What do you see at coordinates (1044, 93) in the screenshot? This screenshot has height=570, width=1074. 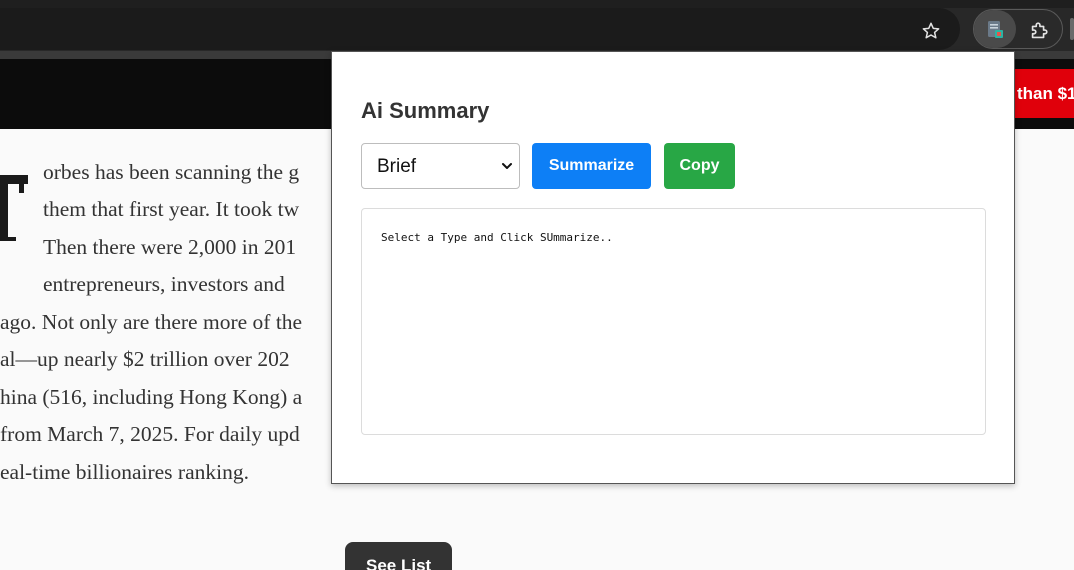 I see `header-cta-button: than $1` at bounding box center [1044, 93].